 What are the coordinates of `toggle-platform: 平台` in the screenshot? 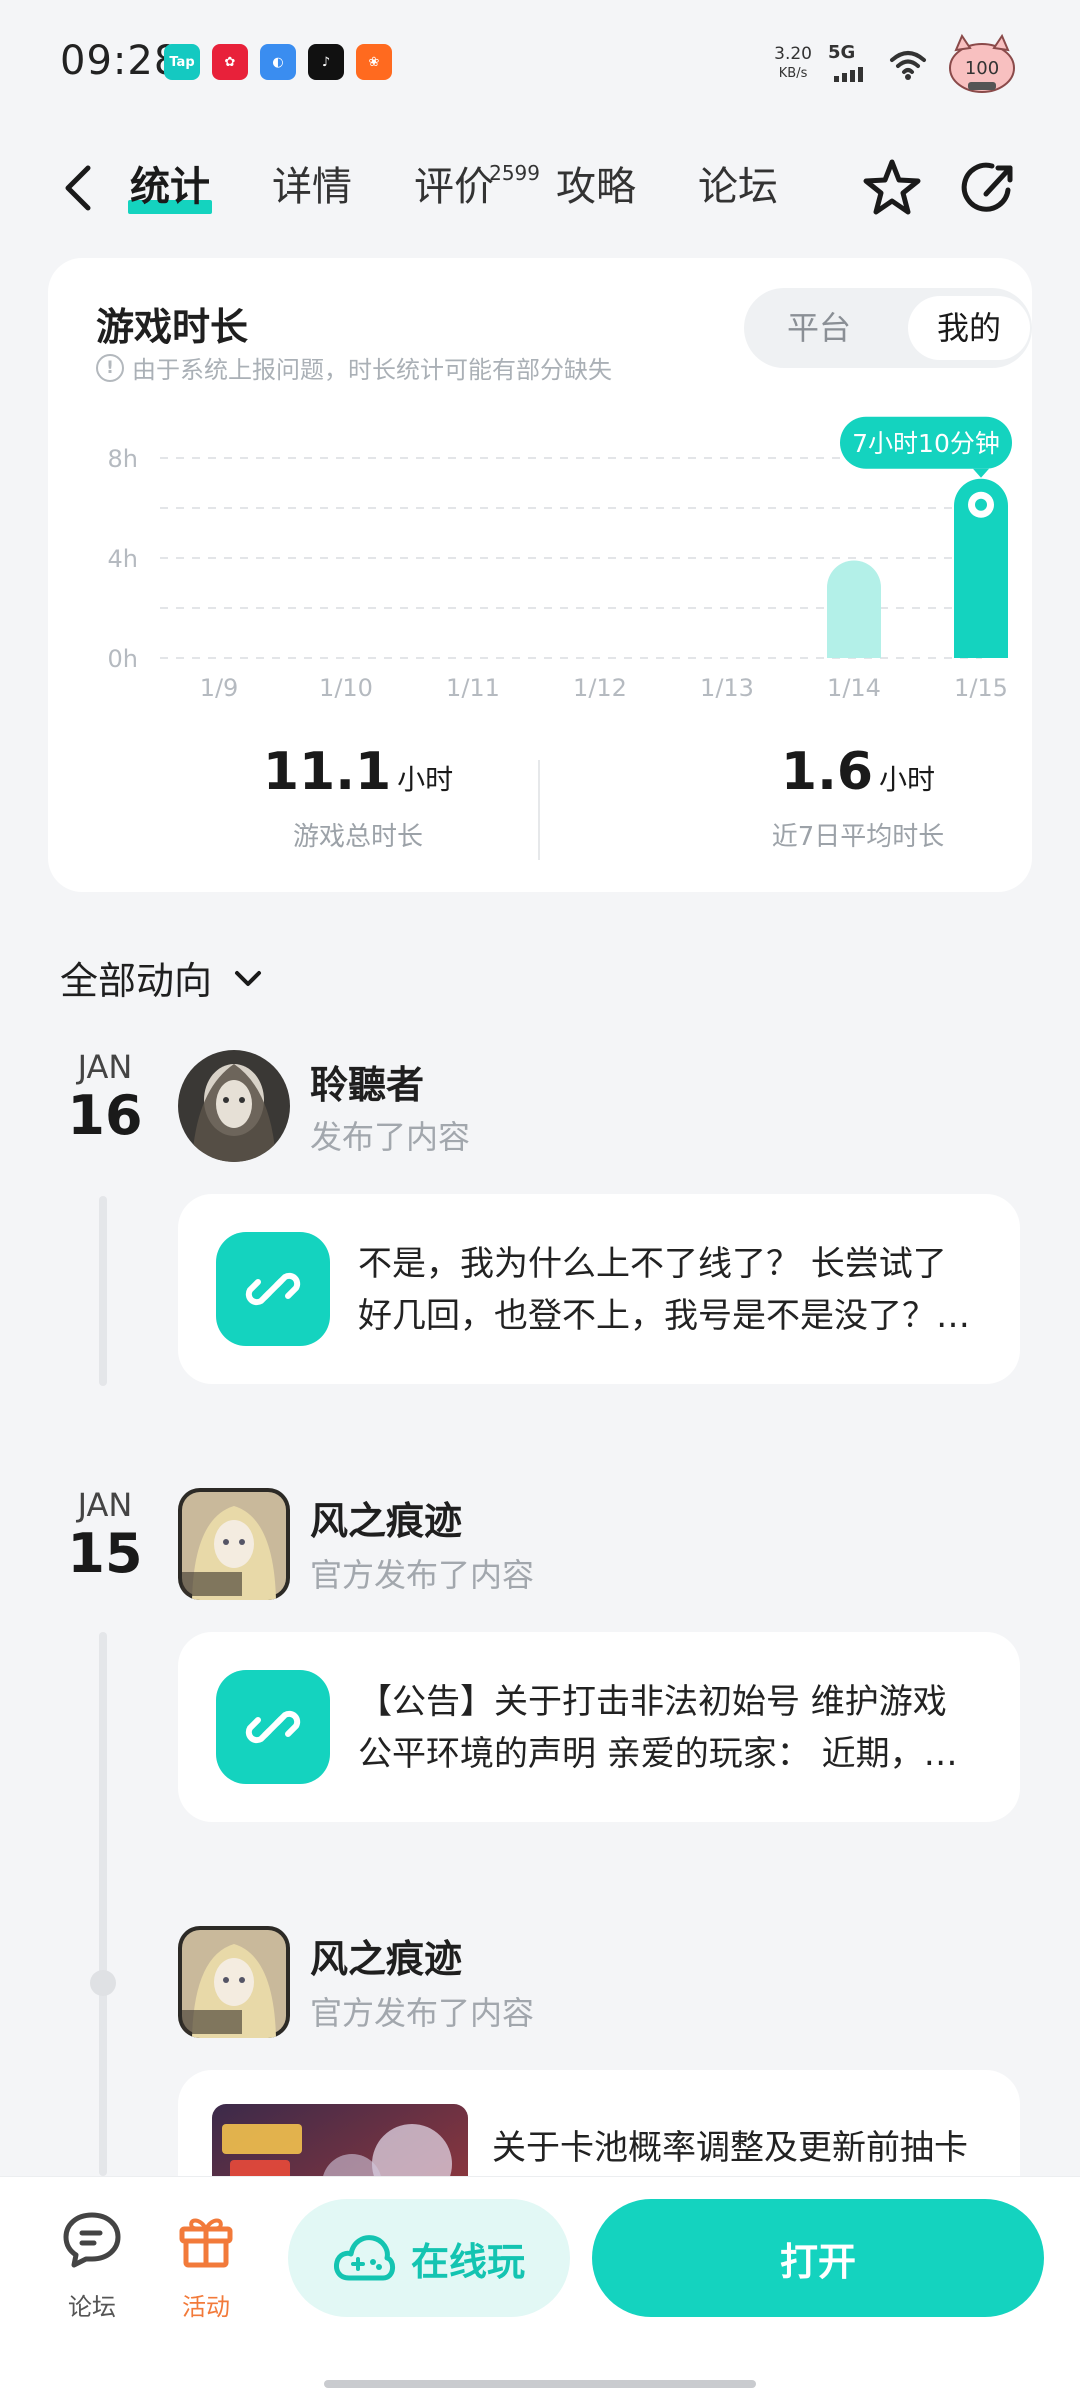 It's located at (819, 328).